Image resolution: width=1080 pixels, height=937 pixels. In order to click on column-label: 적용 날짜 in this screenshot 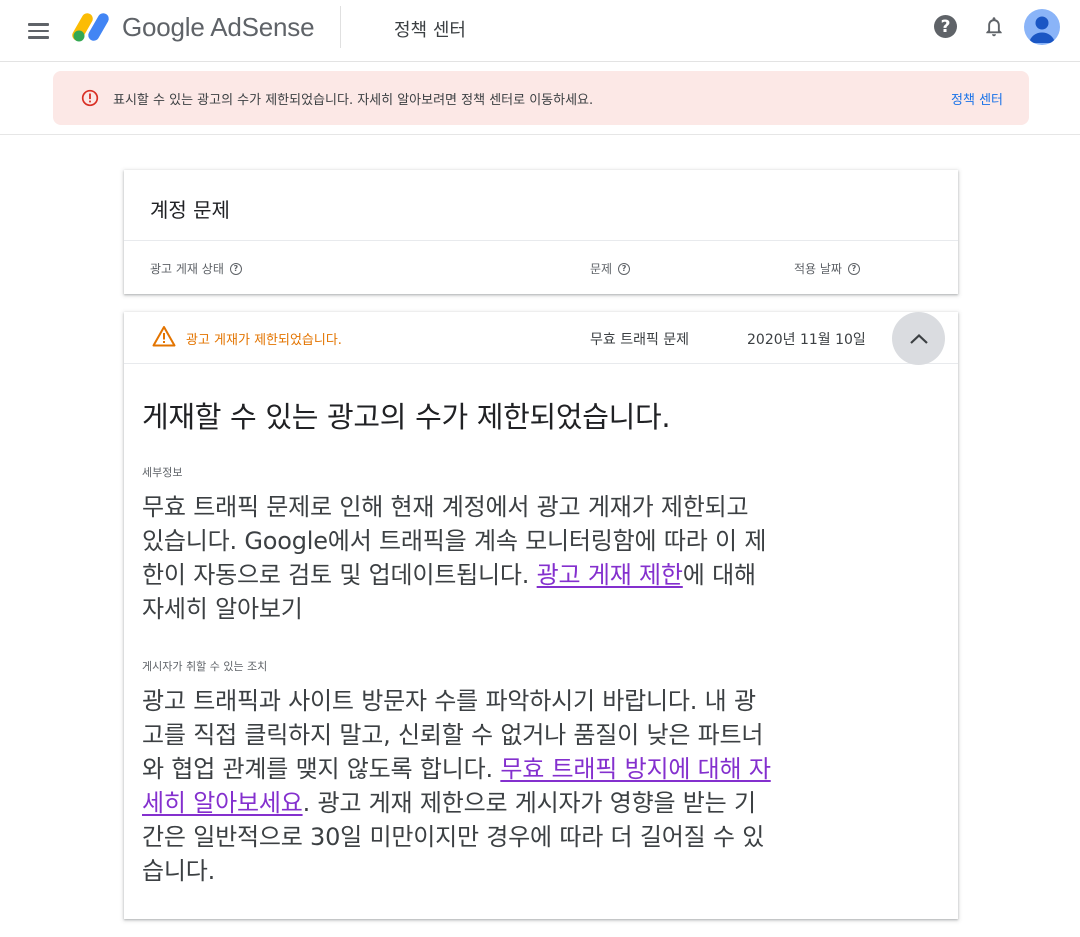, I will do `click(818, 269)`.